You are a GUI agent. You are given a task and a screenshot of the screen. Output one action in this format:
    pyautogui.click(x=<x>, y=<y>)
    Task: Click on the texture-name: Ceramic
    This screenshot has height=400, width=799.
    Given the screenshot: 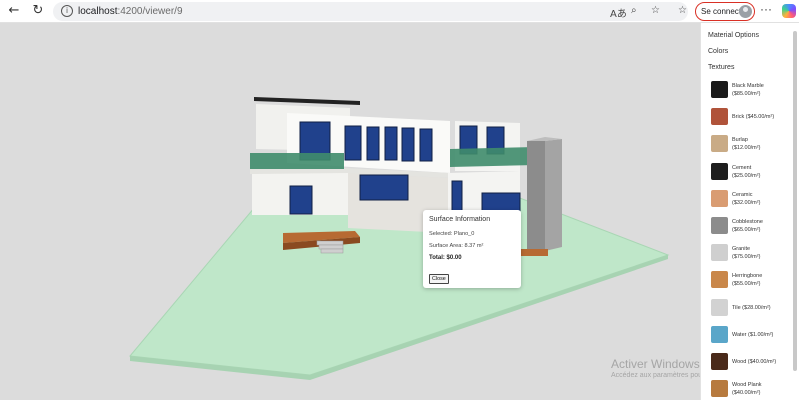 What is the action you would take?
    pyautogui.click(x=742, y=194)
    